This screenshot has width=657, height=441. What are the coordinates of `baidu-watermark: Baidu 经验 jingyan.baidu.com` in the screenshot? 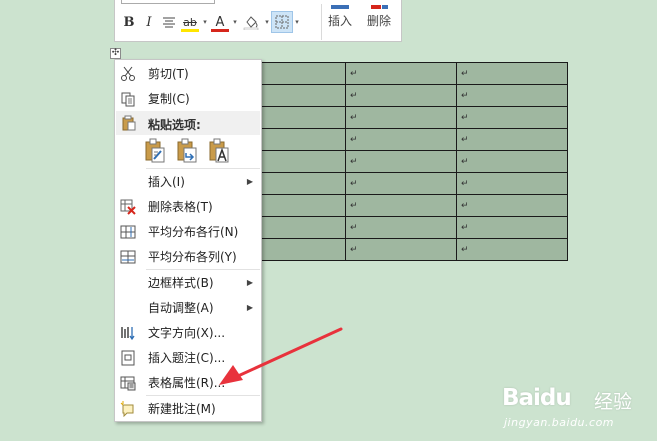 It's located at (577, 410).